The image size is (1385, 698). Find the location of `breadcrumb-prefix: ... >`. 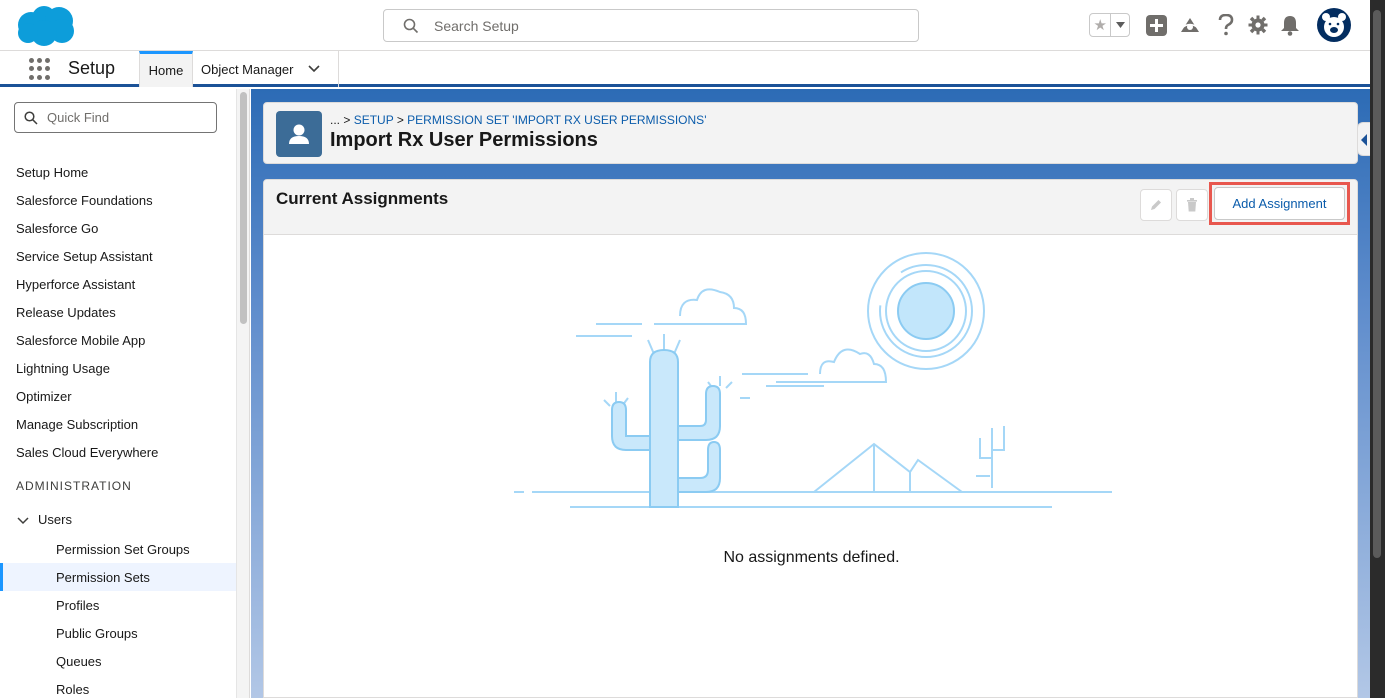

breadcrumb-prefix: ... > is located at coordinates (342, 120).